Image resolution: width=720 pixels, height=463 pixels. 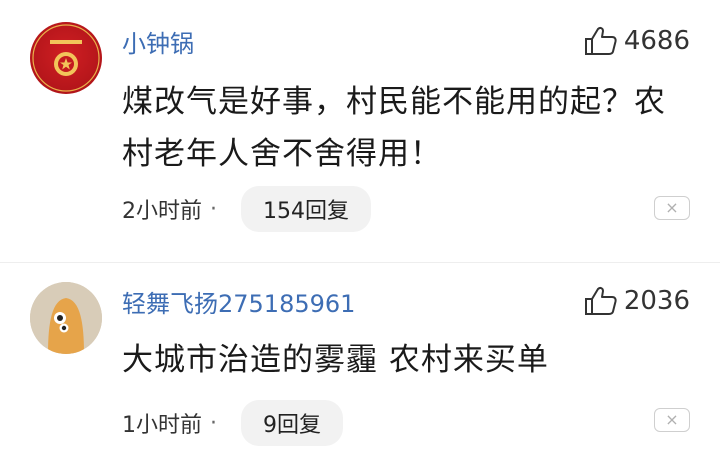 I want to click on reply-count-button: 154回复, so click(x=306, y=209).